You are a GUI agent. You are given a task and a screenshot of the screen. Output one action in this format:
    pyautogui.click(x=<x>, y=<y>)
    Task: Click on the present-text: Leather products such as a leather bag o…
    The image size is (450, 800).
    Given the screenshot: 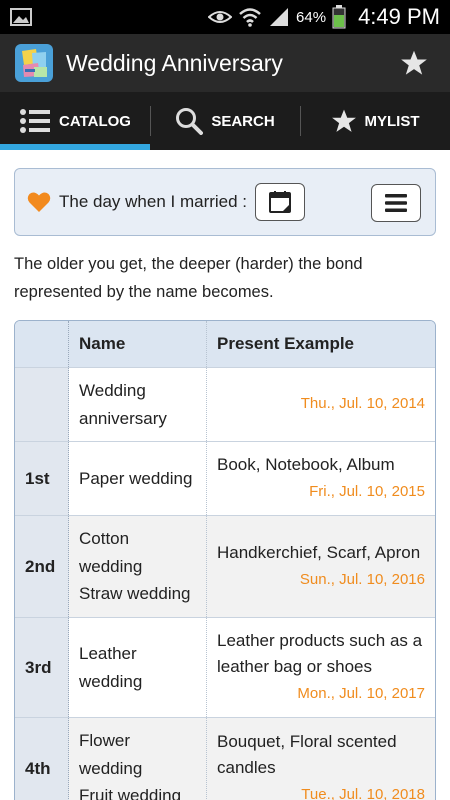 What is the action you would take?
    pyautogui.click(x=320, y=653)
    